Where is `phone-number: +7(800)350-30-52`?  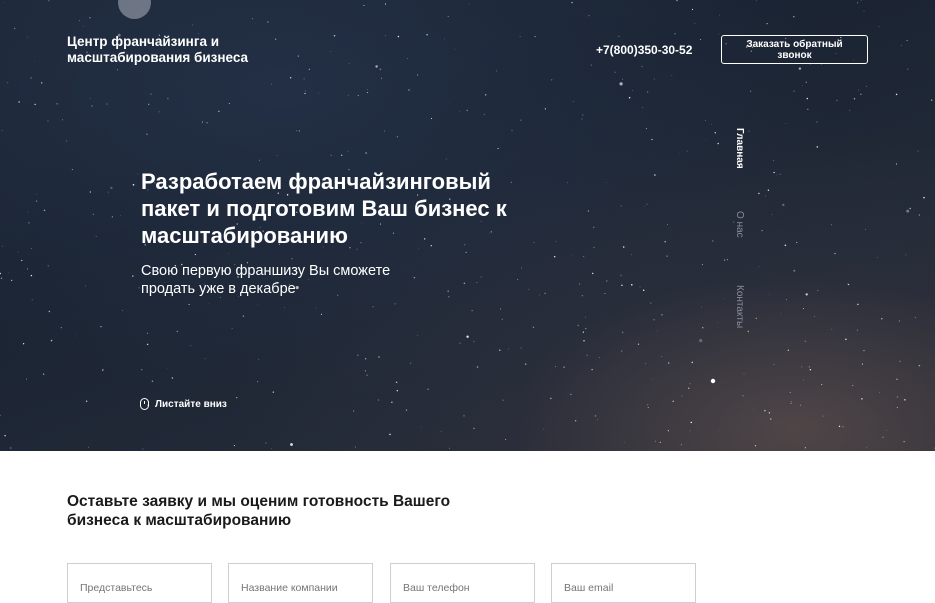
phone-number: +7(800)350-30-52 is located at coordinates (644, 50).